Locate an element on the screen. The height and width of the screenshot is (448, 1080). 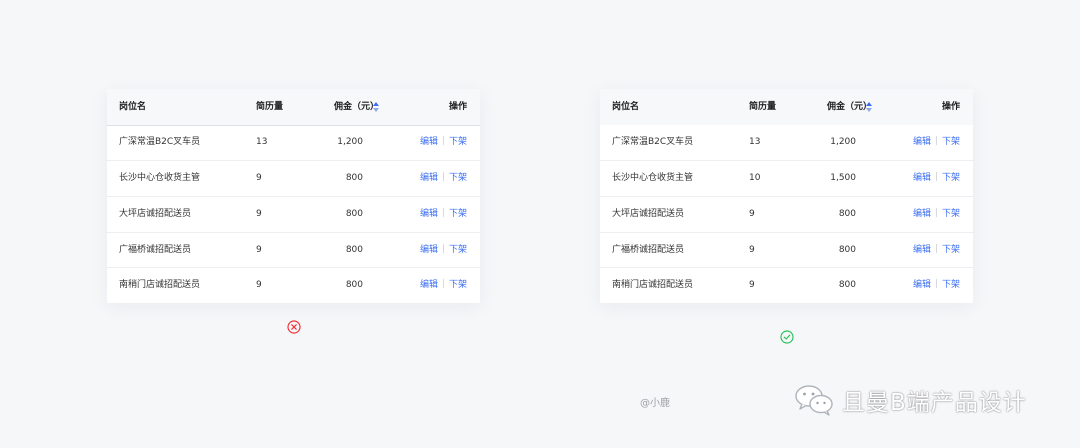
cell-resumes: 10 is located at coordinates (755, 178).